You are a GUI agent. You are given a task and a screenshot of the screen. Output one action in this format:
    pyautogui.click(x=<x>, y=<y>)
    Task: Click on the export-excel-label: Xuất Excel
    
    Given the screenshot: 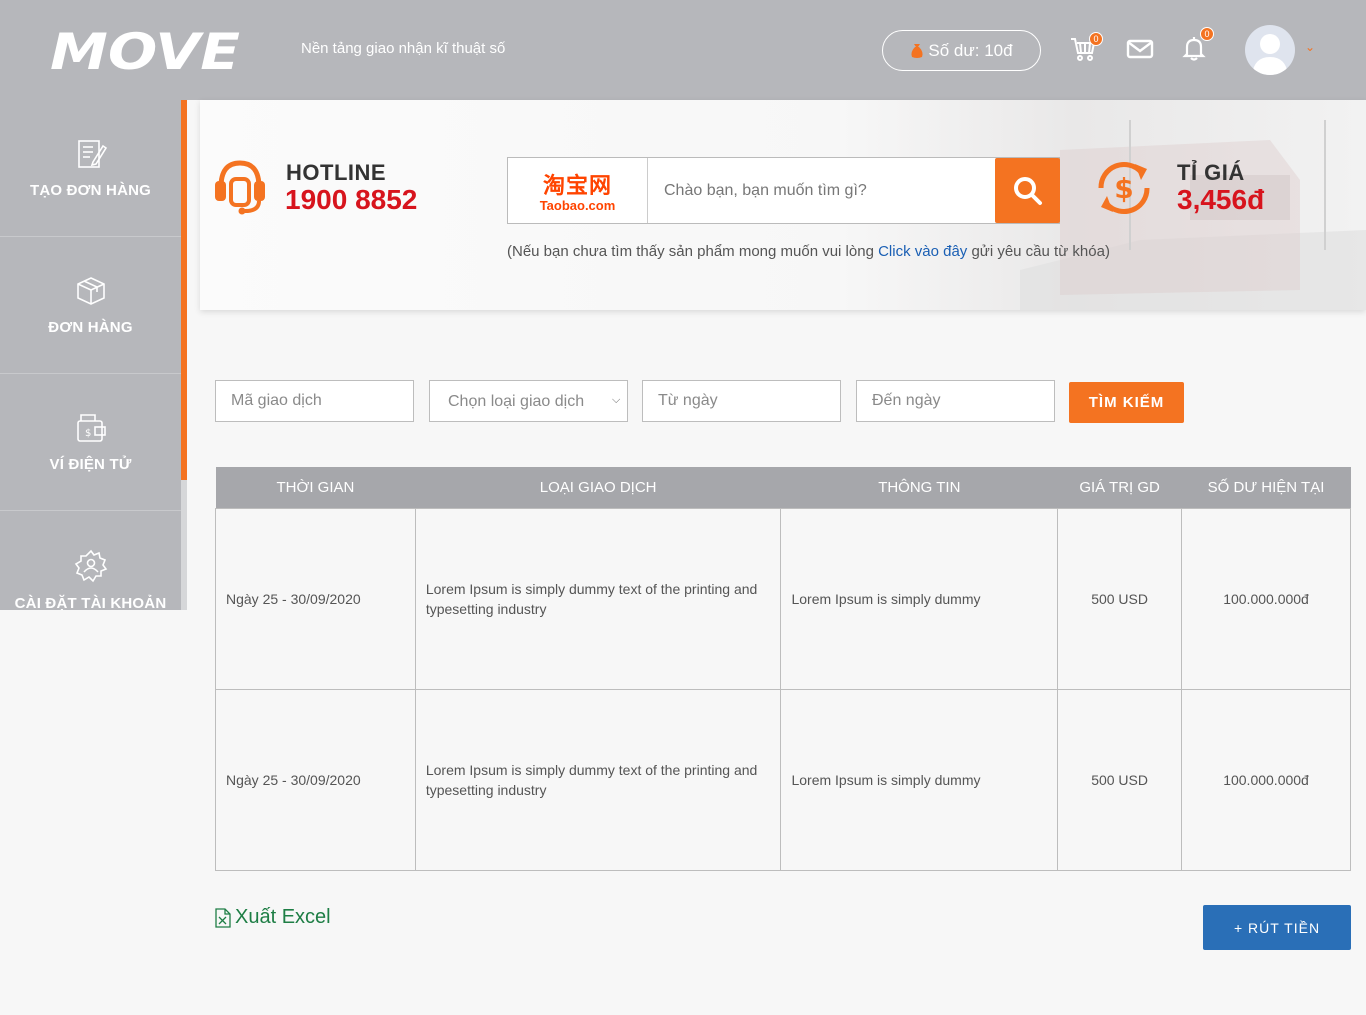 What is the action you would take?
    pyautogui.click(x=283, y=917)
    